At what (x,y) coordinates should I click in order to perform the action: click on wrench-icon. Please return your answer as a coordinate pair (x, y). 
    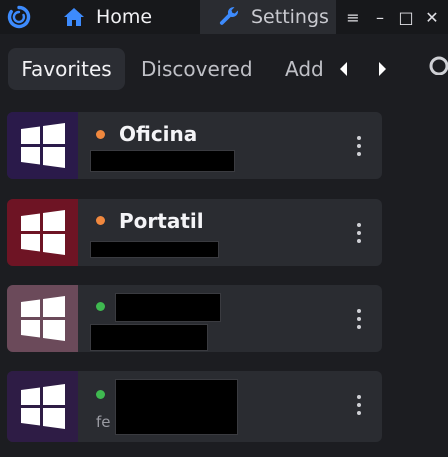
    Looking at the image, I should click on (229, 17).